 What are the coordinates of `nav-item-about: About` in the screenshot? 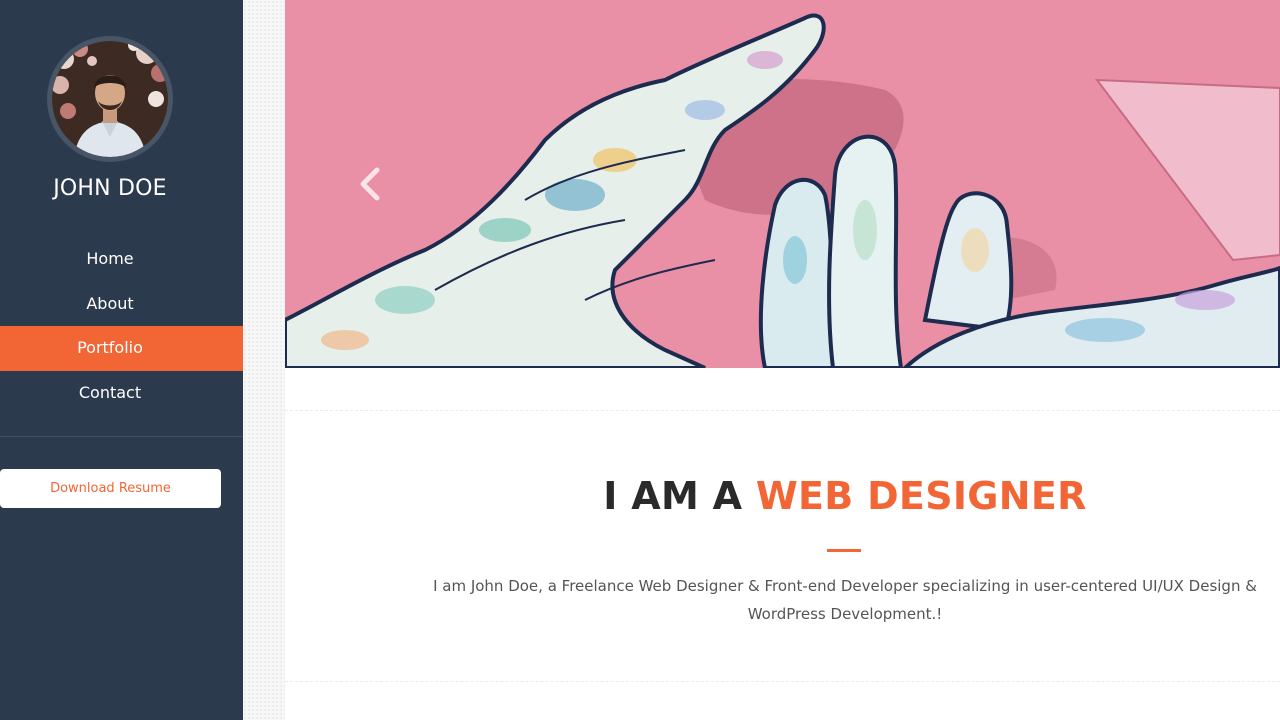 It's located at (121, 304).